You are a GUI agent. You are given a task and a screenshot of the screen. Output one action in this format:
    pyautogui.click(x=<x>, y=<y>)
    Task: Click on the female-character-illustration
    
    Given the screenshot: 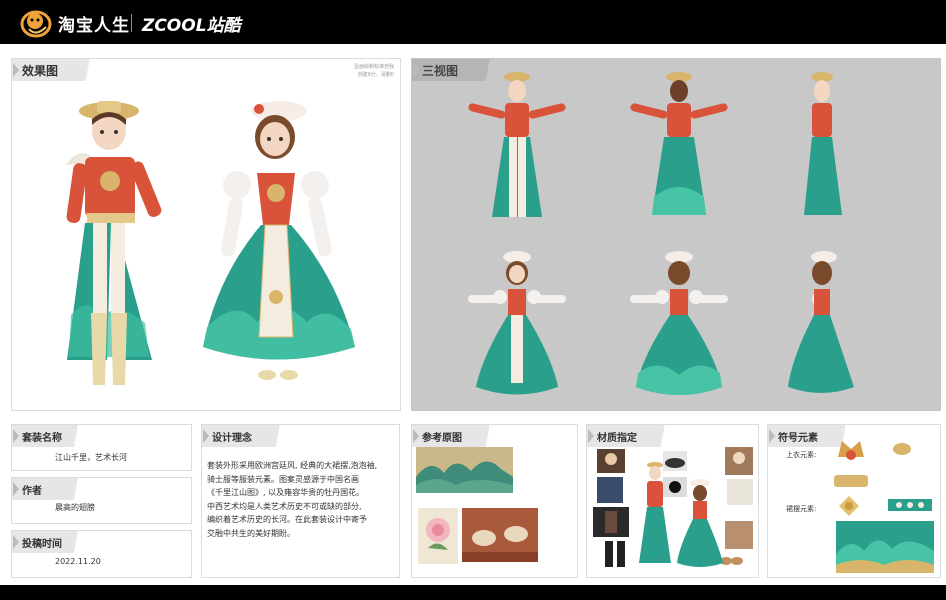 What is the action you would take?
    pyautogui.click(x=282, y=247)
    